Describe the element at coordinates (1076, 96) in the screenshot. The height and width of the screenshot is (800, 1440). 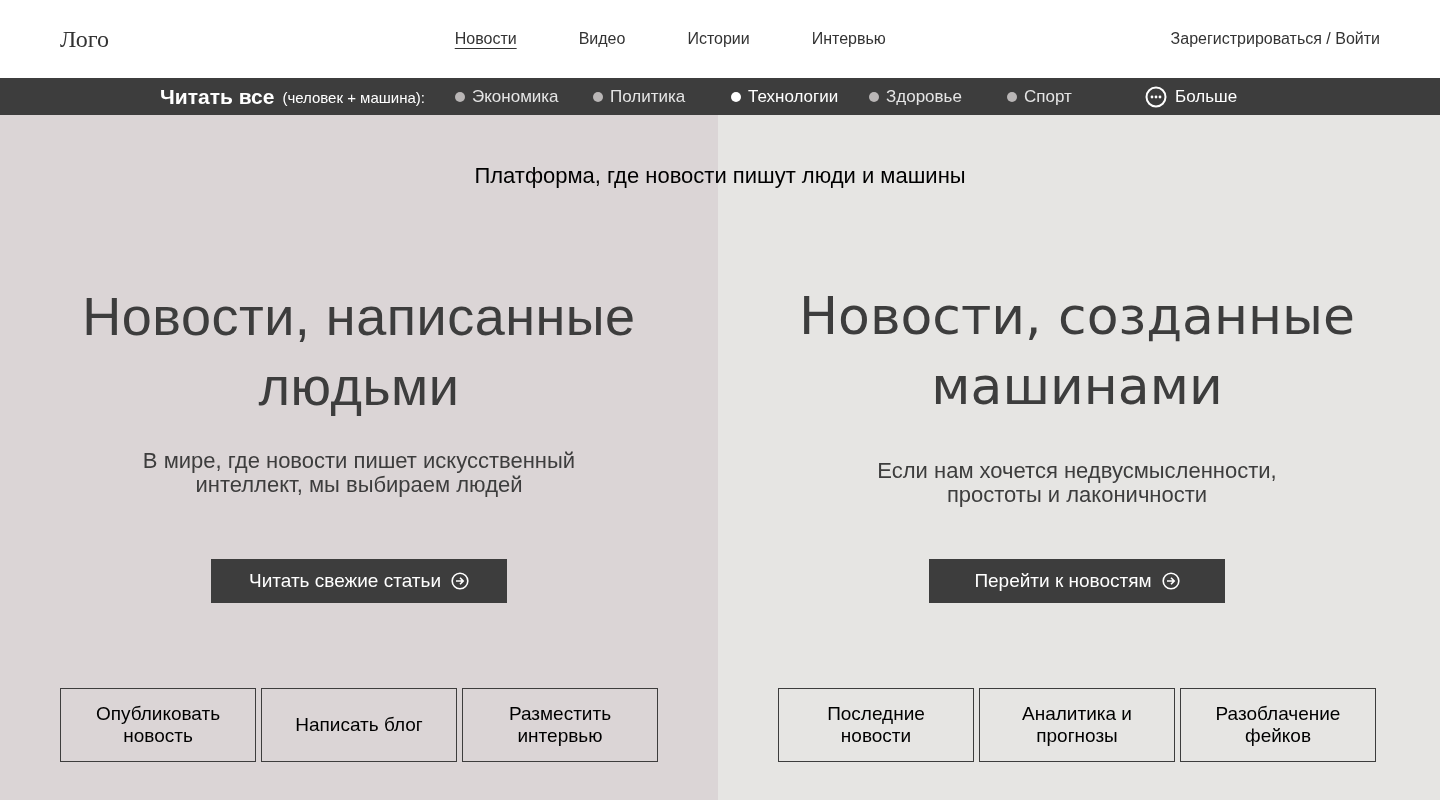
I see `category-link: Спорт` at that location.